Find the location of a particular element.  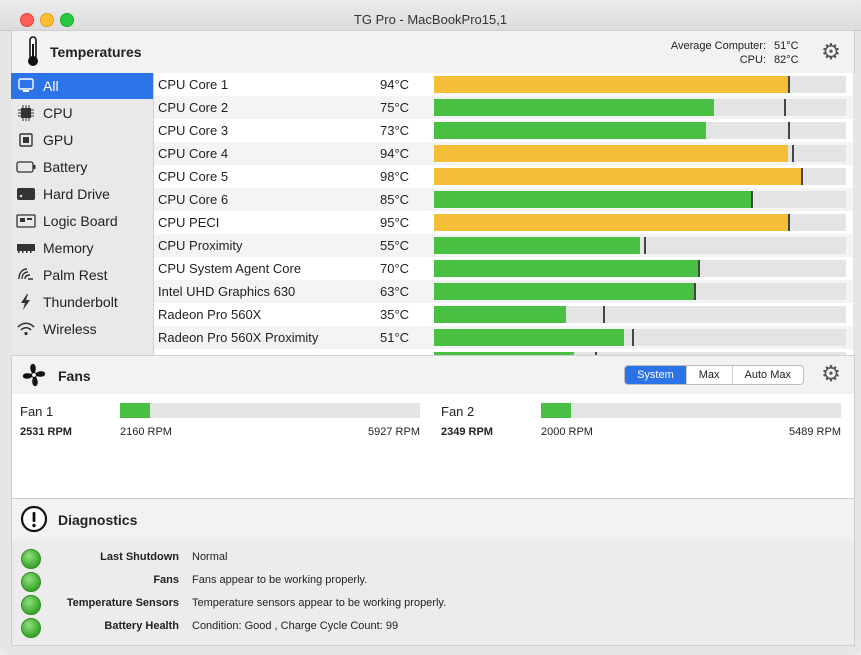

sensor-name: CPU PECI is located at coordinates (189, 222).